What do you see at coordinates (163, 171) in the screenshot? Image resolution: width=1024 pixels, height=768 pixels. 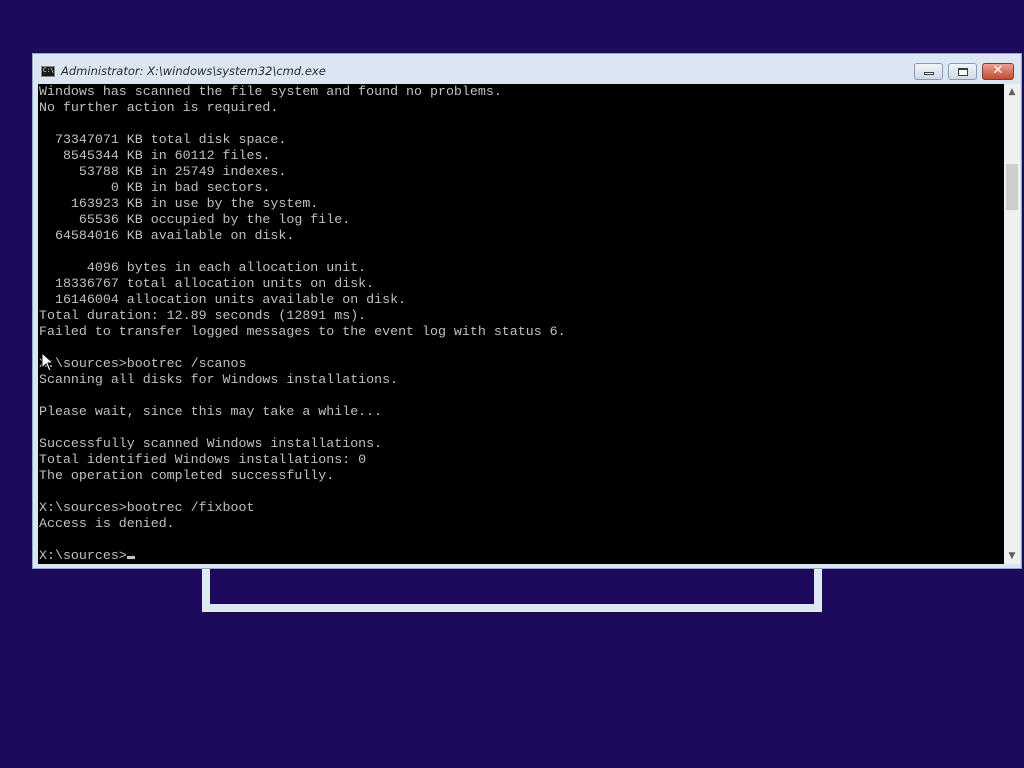 I see `console-line: 53788 KB in 25749 indexes.` at bounding box center [163, 171].